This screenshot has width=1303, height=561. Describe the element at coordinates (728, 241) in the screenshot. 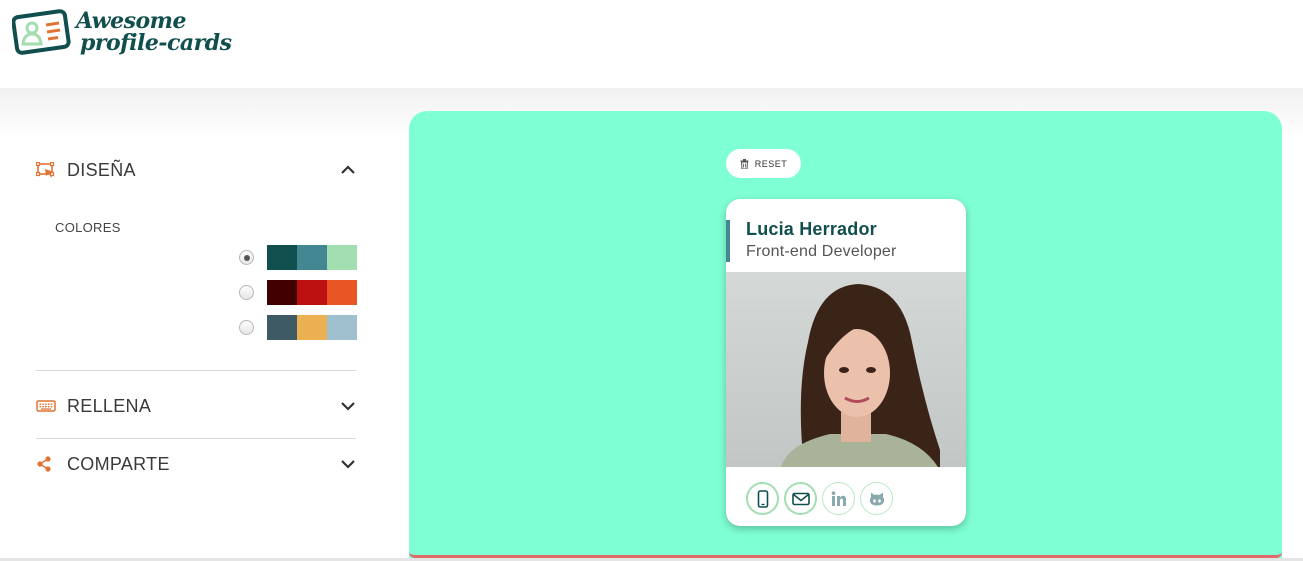

I see `card-accent-bar` at that location.